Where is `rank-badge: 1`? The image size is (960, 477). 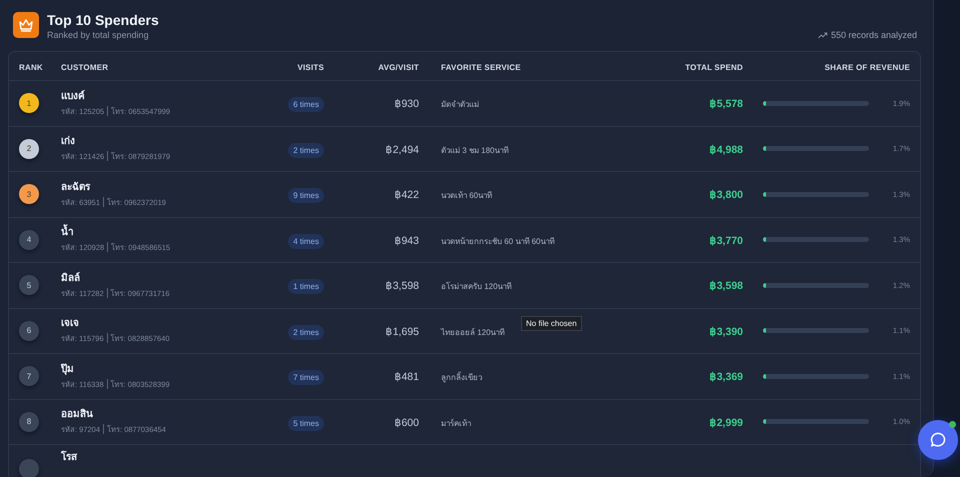
rank-badge: 1 is located at coordinates (29, 103).